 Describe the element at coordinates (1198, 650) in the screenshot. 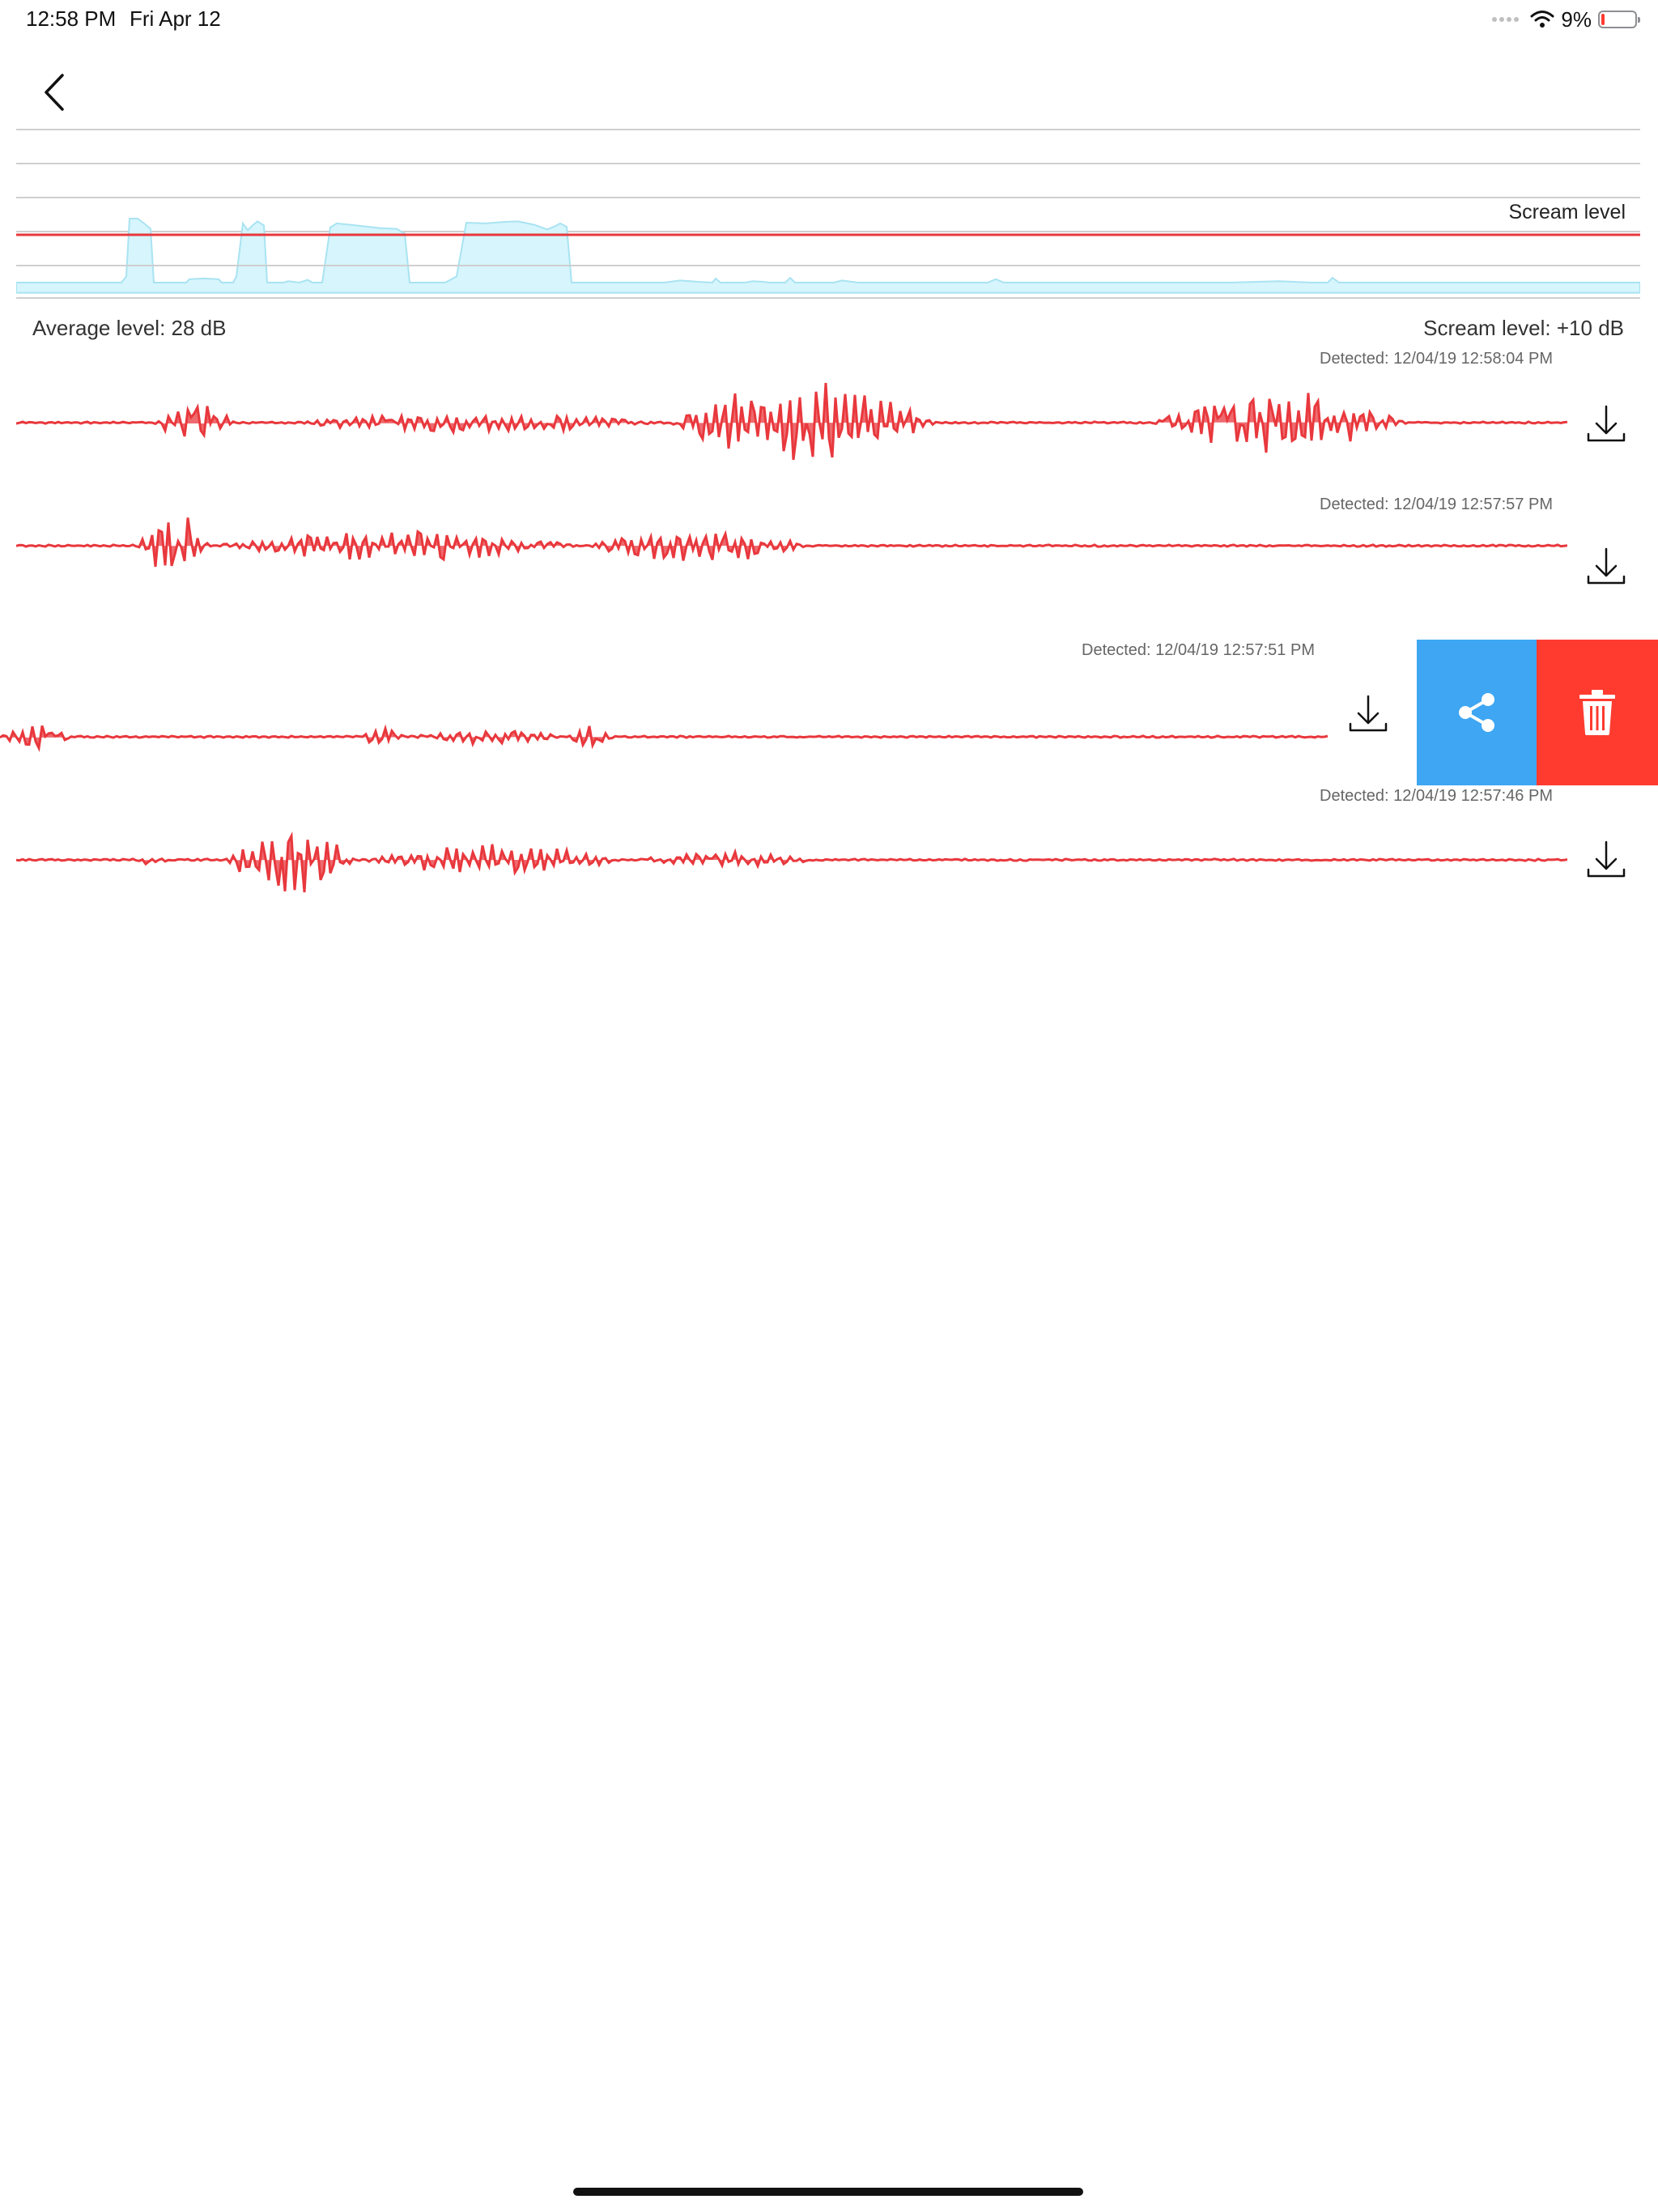

I see `recording-detected-time: Detected: 12/04/19 12:57:51 PM` at that location.